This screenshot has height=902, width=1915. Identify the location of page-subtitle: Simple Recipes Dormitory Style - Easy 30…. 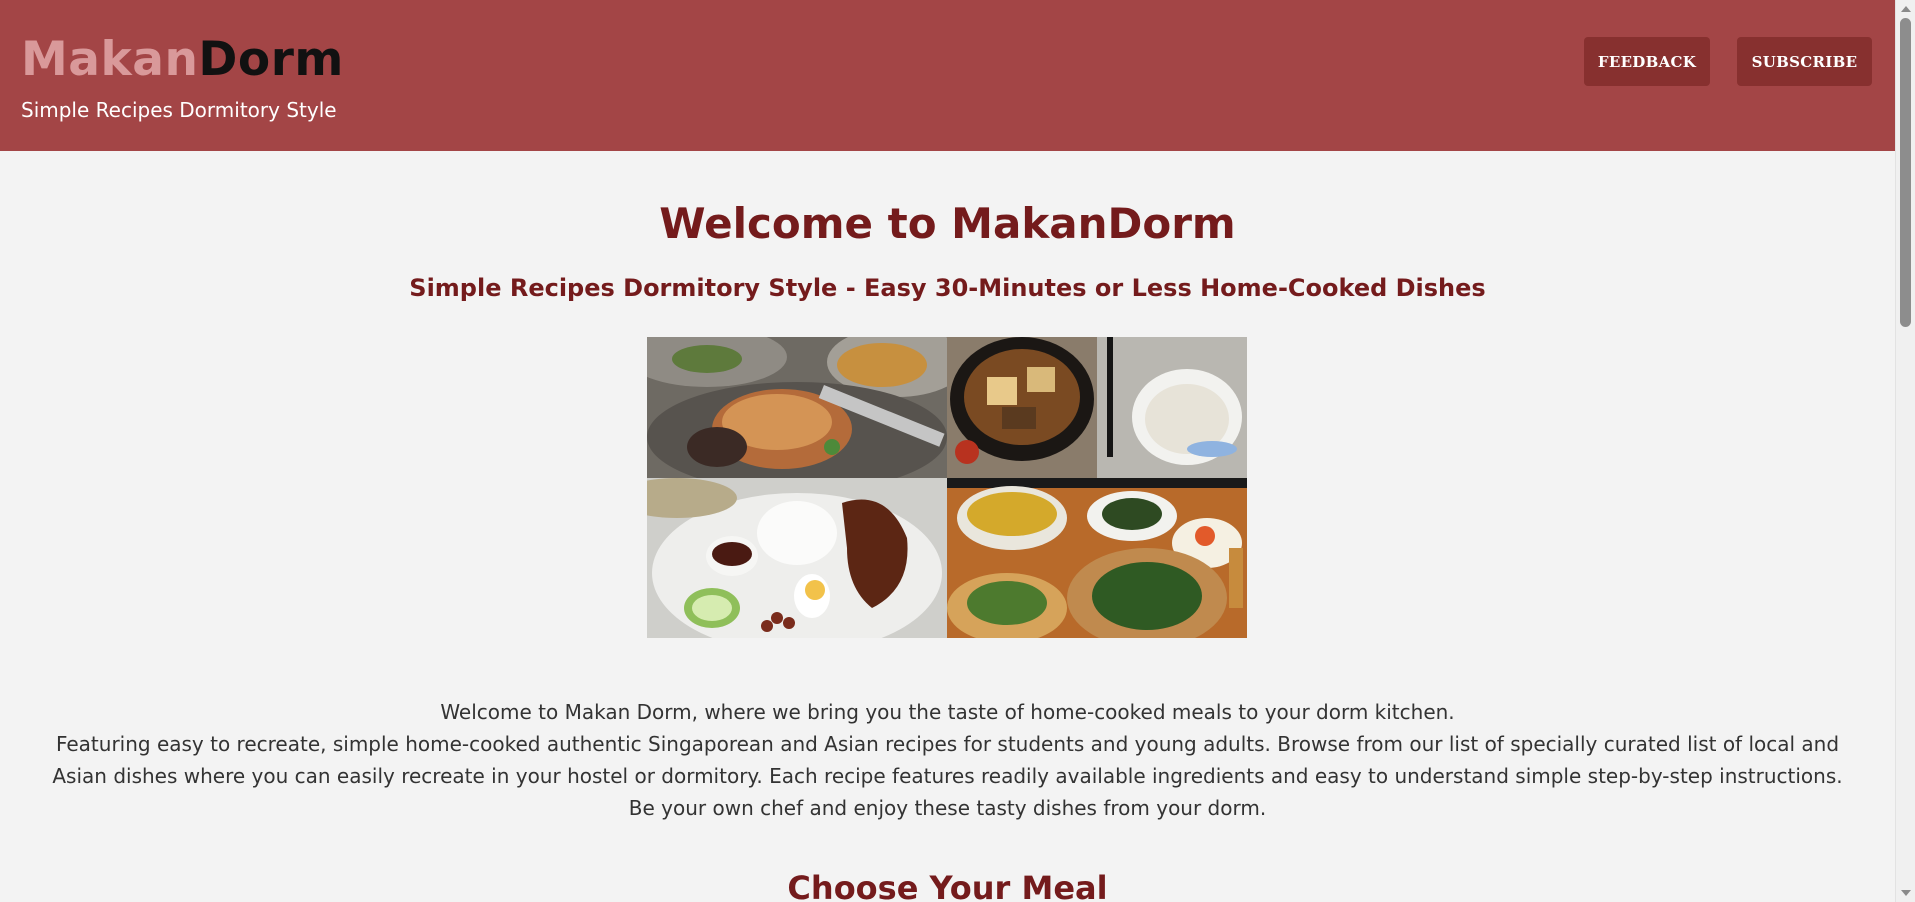
(947, 288).